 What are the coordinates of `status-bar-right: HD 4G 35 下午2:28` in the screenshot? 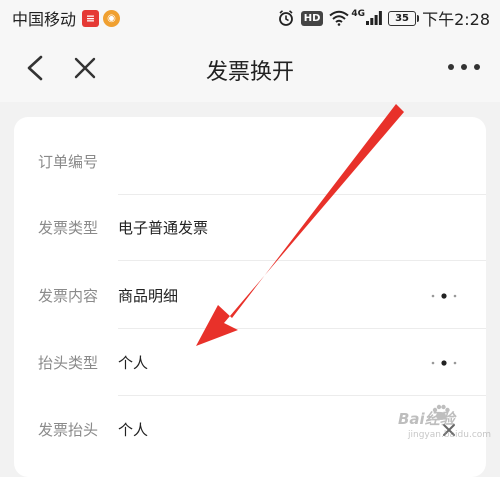 It's located at (380, 18).